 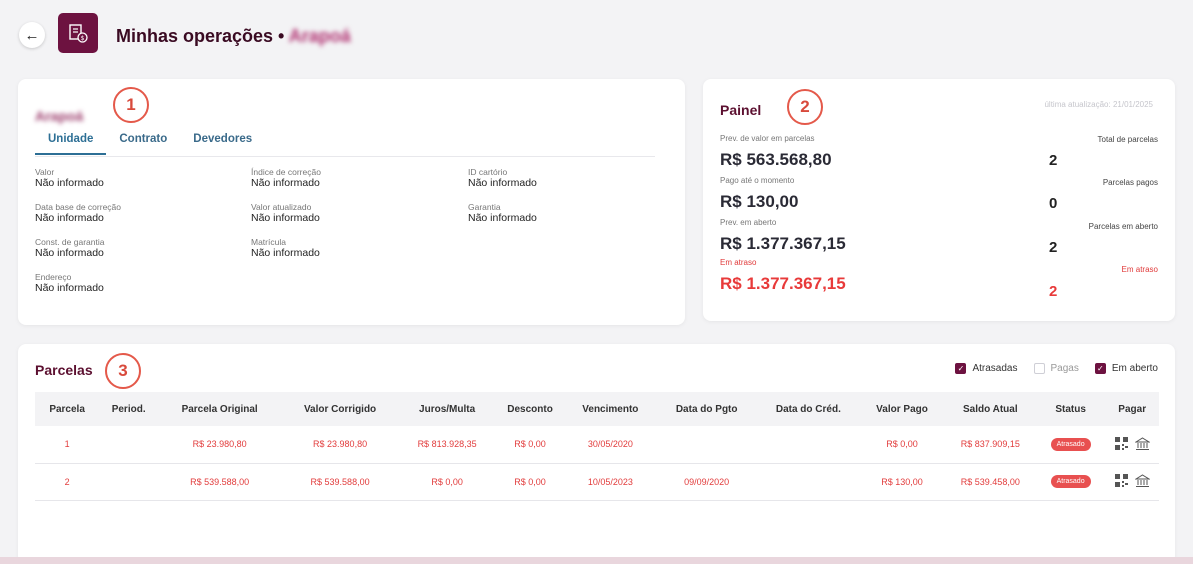 I want to click on col-parcela: Parcela, so click(x=67, y=409).